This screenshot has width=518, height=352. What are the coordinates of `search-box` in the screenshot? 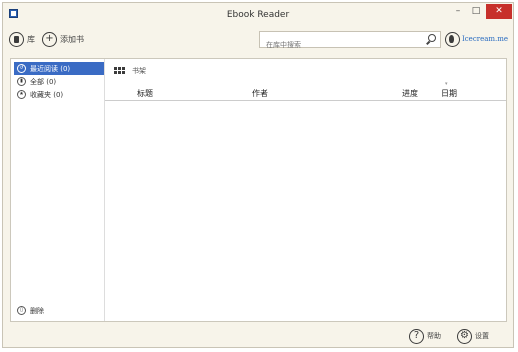 It's located at (350, 42).